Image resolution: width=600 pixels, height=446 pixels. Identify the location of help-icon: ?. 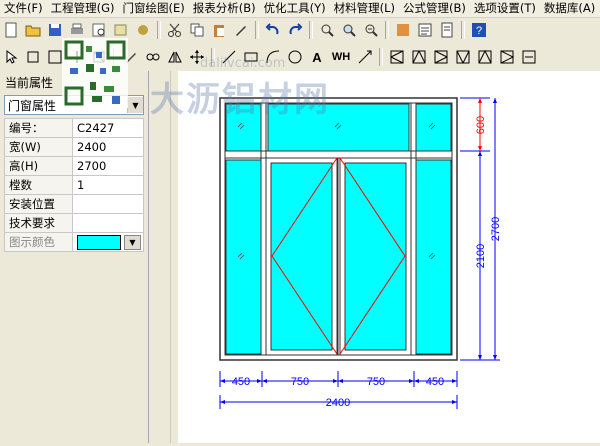
(479, 30).